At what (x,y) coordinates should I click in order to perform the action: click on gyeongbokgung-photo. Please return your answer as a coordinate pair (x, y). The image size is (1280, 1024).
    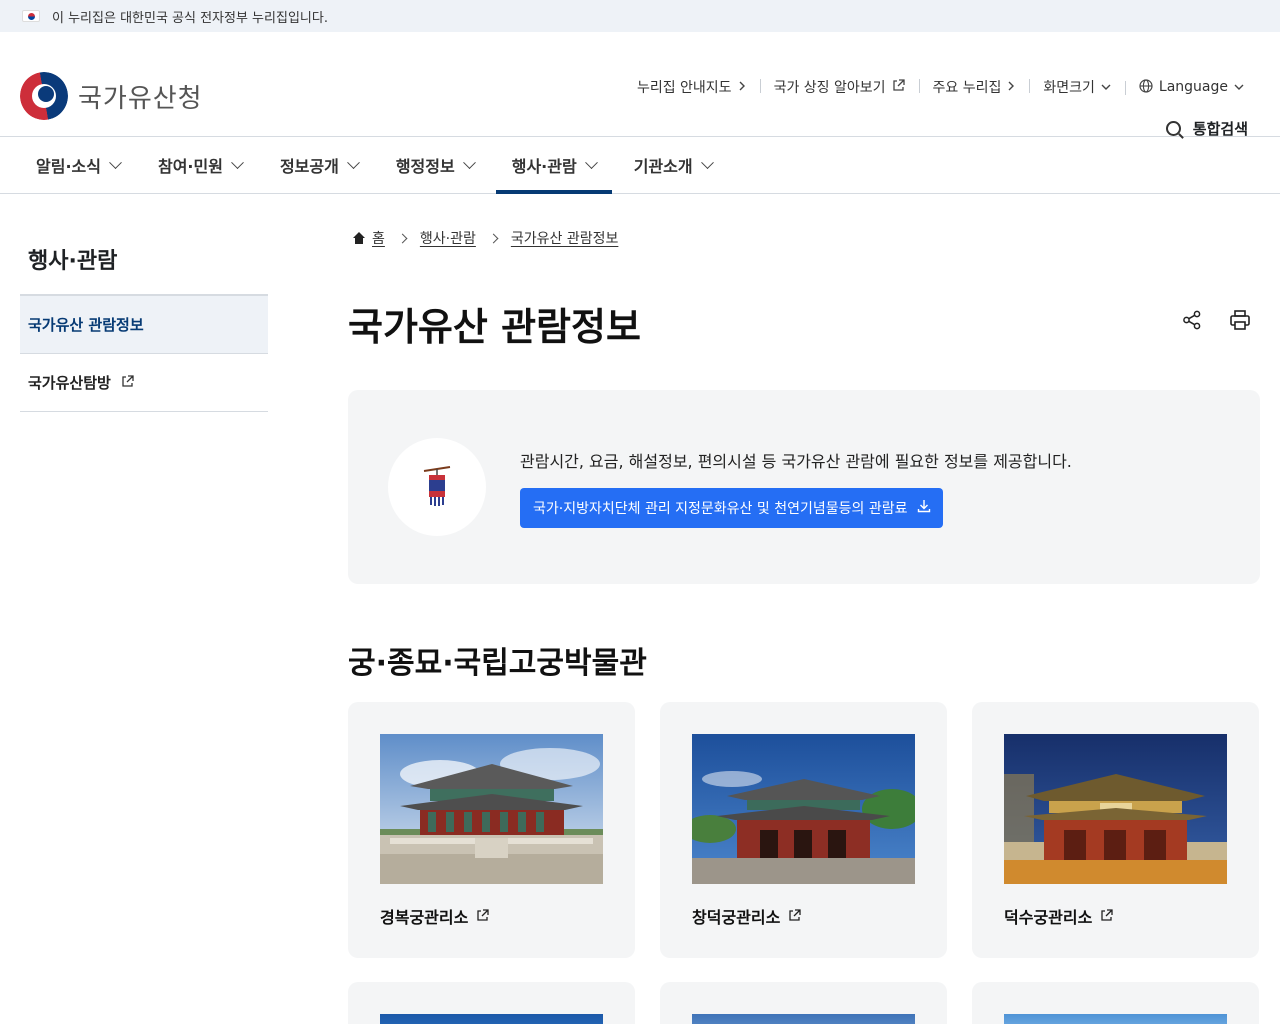
    Looking at the image, I should click on (491, 809).